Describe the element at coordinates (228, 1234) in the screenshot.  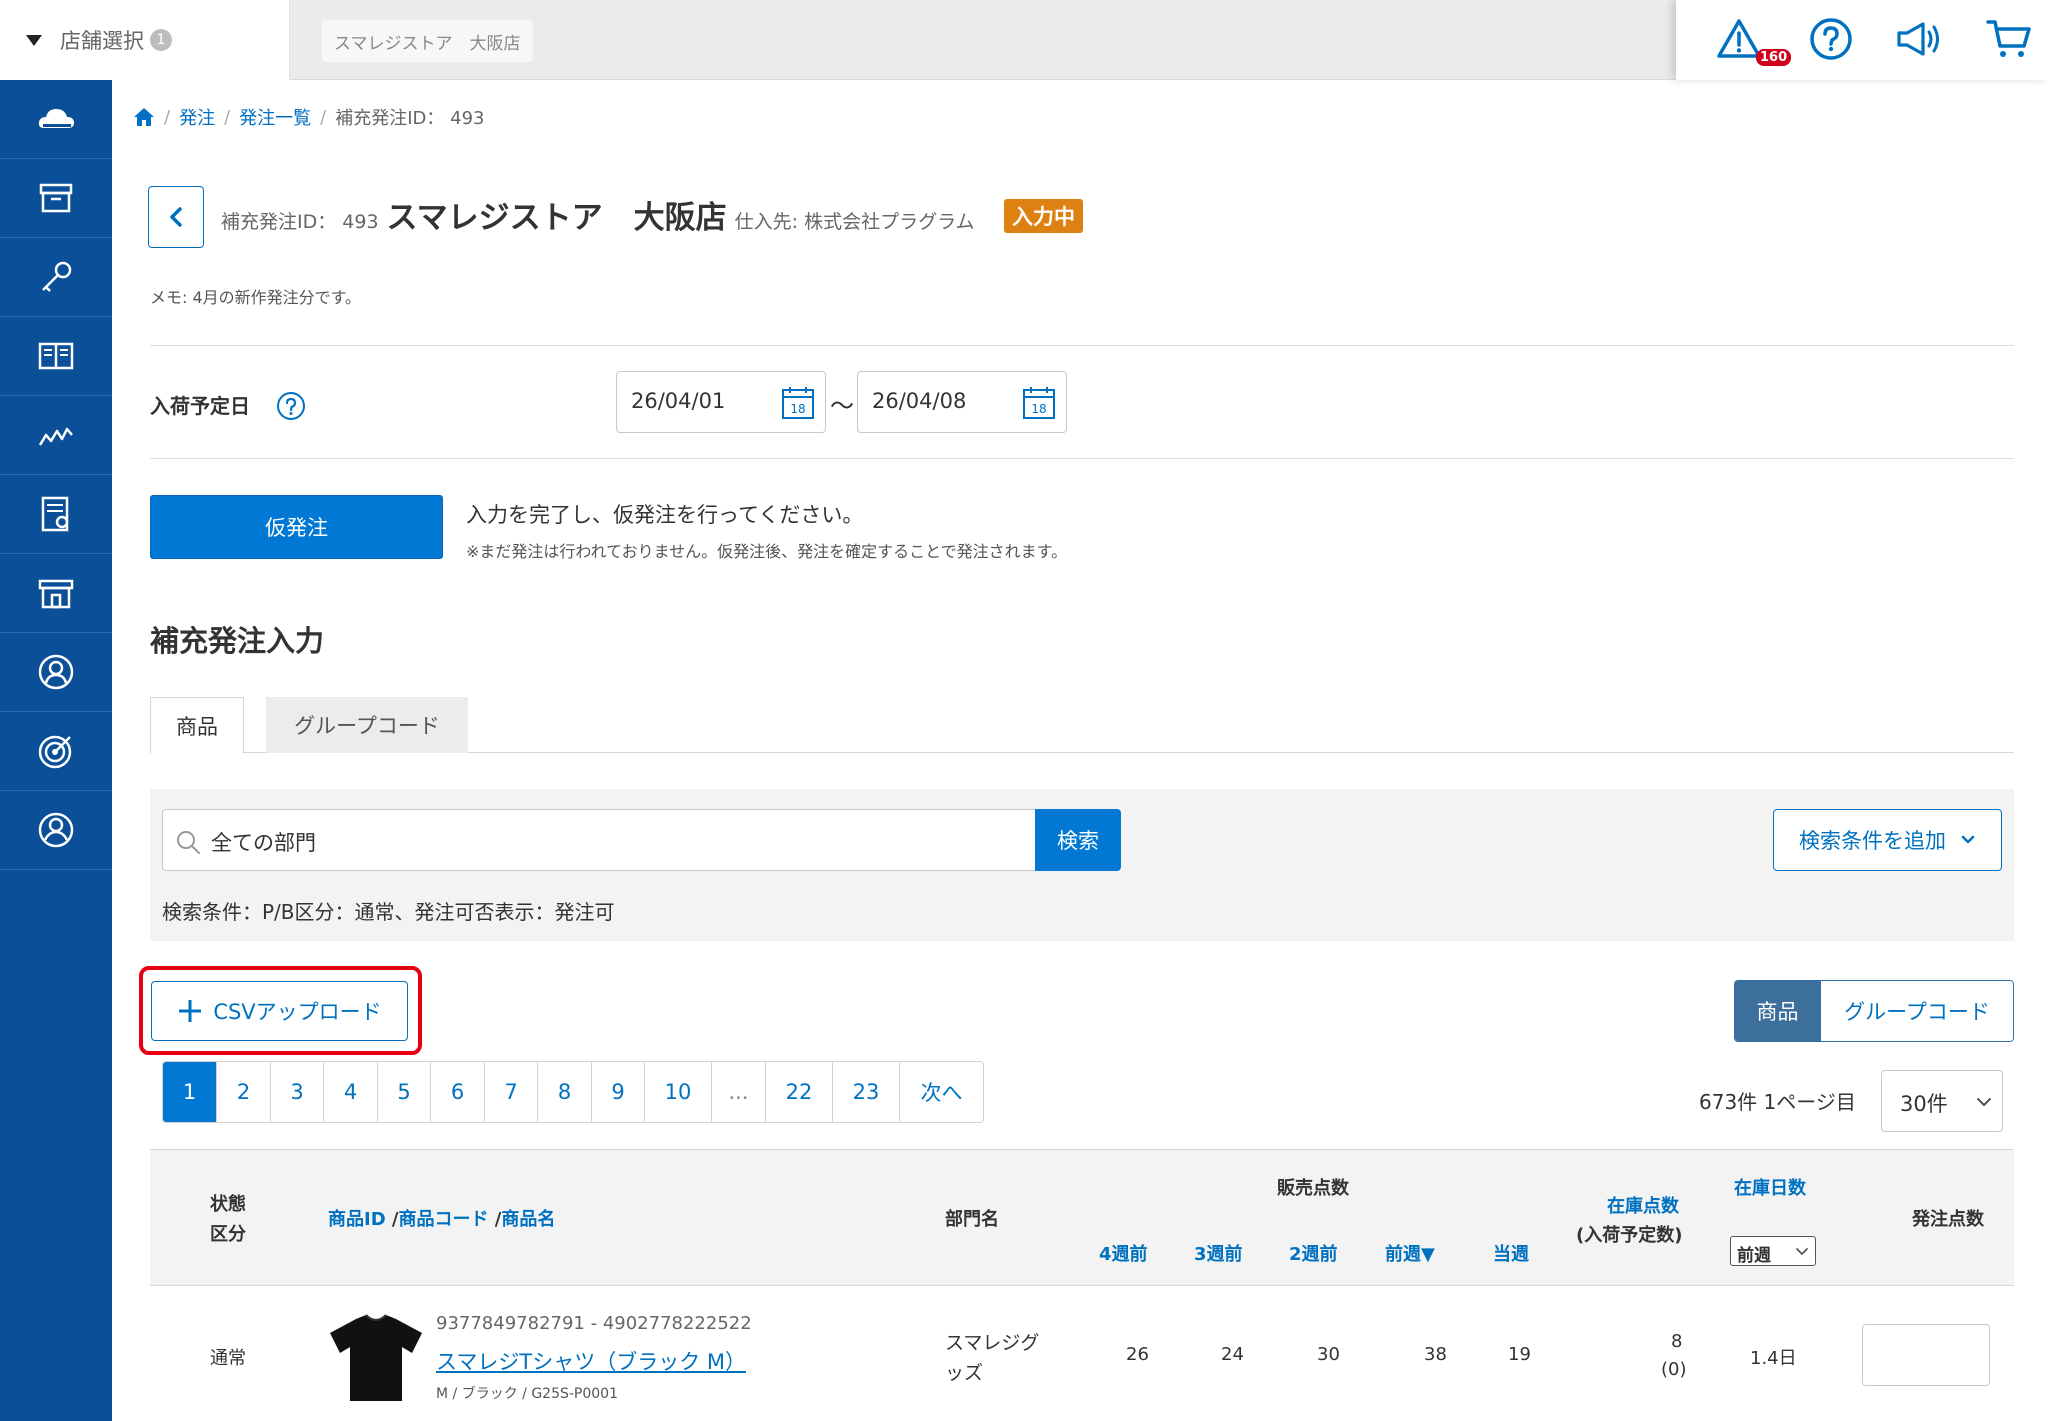
I see `header-type: 区分` at that location.